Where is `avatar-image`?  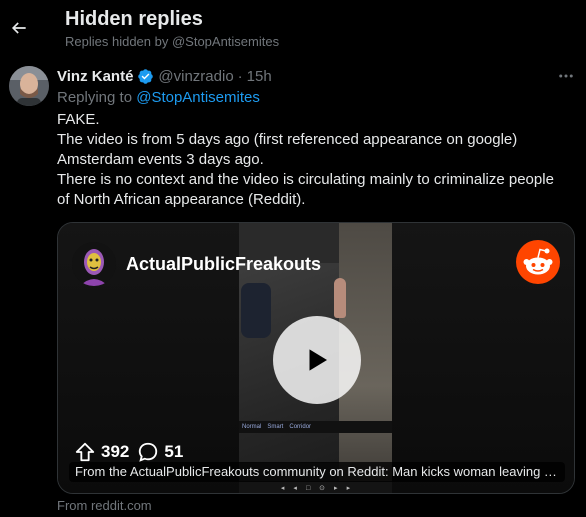 avatar-image is located at coordinates (29, 86).